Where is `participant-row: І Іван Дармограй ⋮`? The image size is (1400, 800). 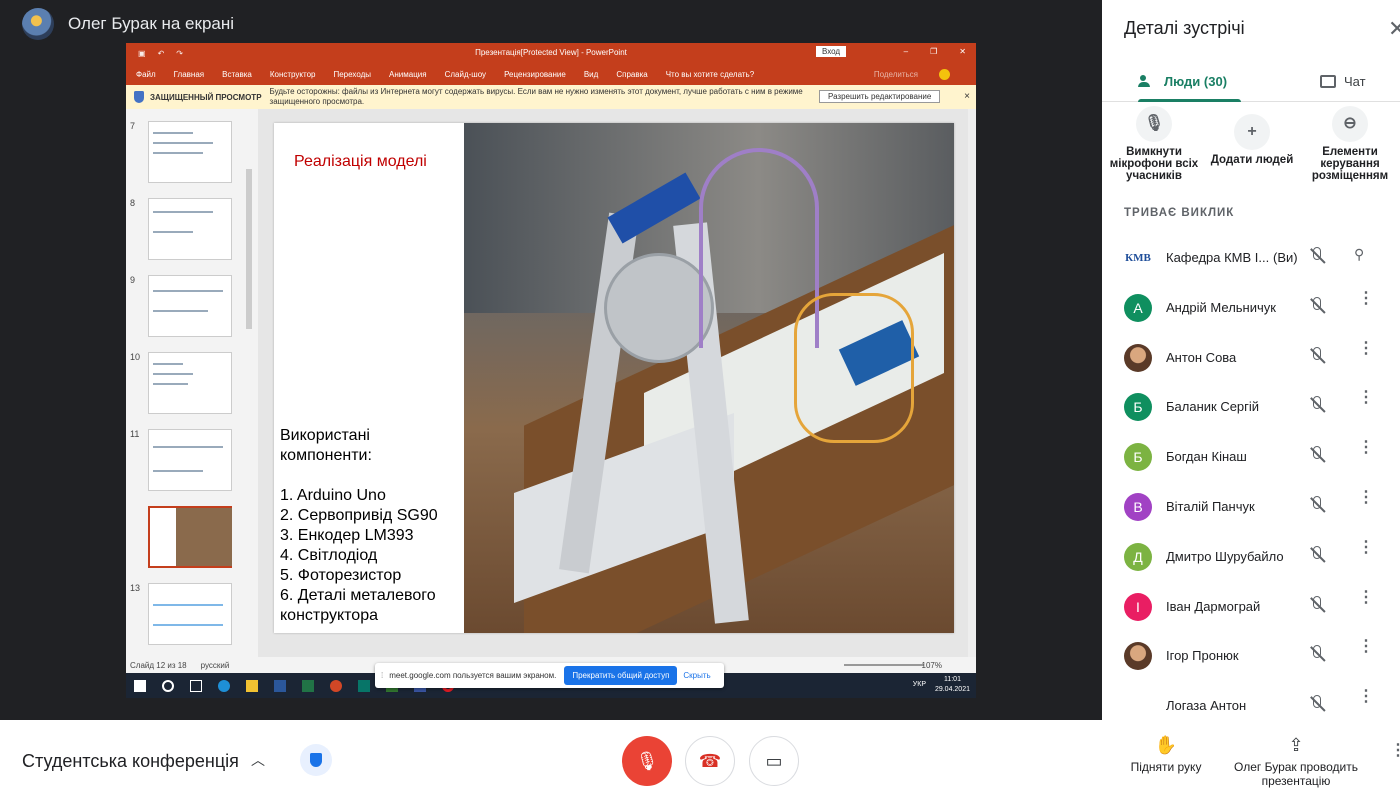
participant-row: І Іван Дармограй ⋮ is located at coordinates (1251, 606).